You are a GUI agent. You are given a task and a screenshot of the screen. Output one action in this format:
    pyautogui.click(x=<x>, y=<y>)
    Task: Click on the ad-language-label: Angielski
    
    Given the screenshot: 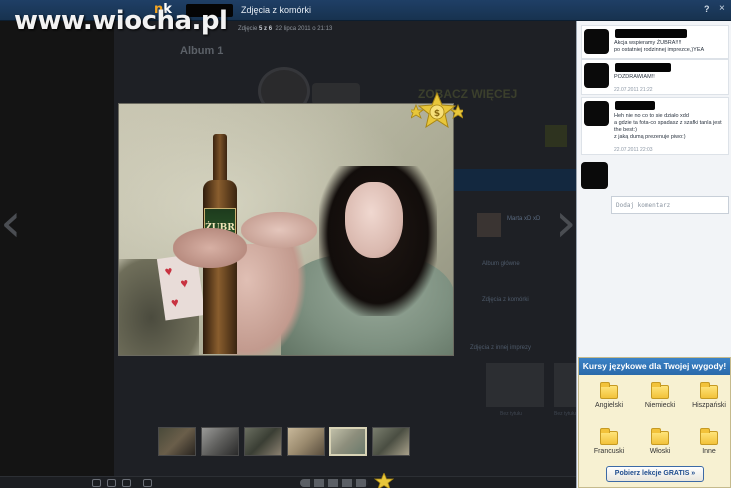 What is the action you would take?
    pyautogui.click(x=608, y=405)
    